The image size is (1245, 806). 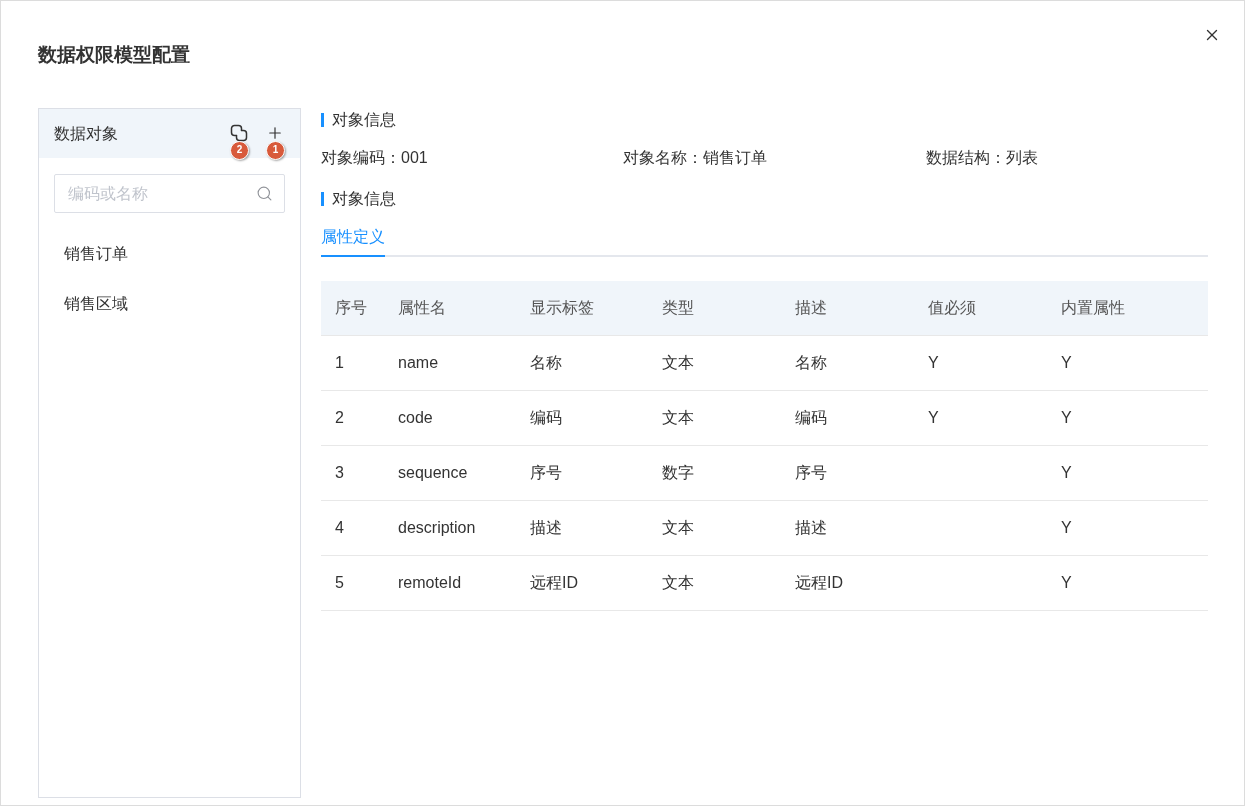 I want to click on table-cell: name, so click(x=418, y=362).